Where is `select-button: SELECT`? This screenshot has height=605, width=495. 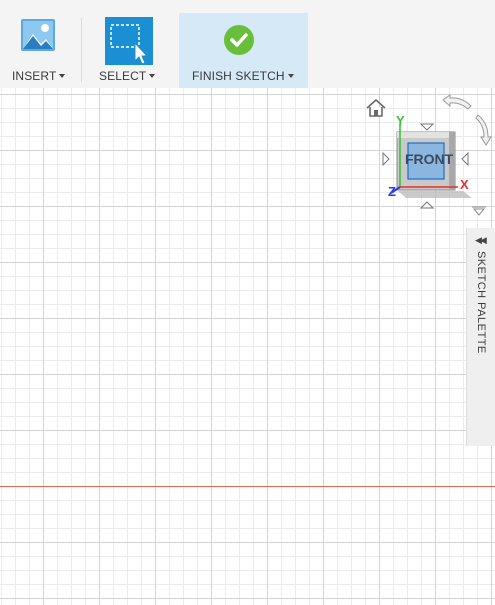 select-button: SELECT is located at coordinates (128, 50).